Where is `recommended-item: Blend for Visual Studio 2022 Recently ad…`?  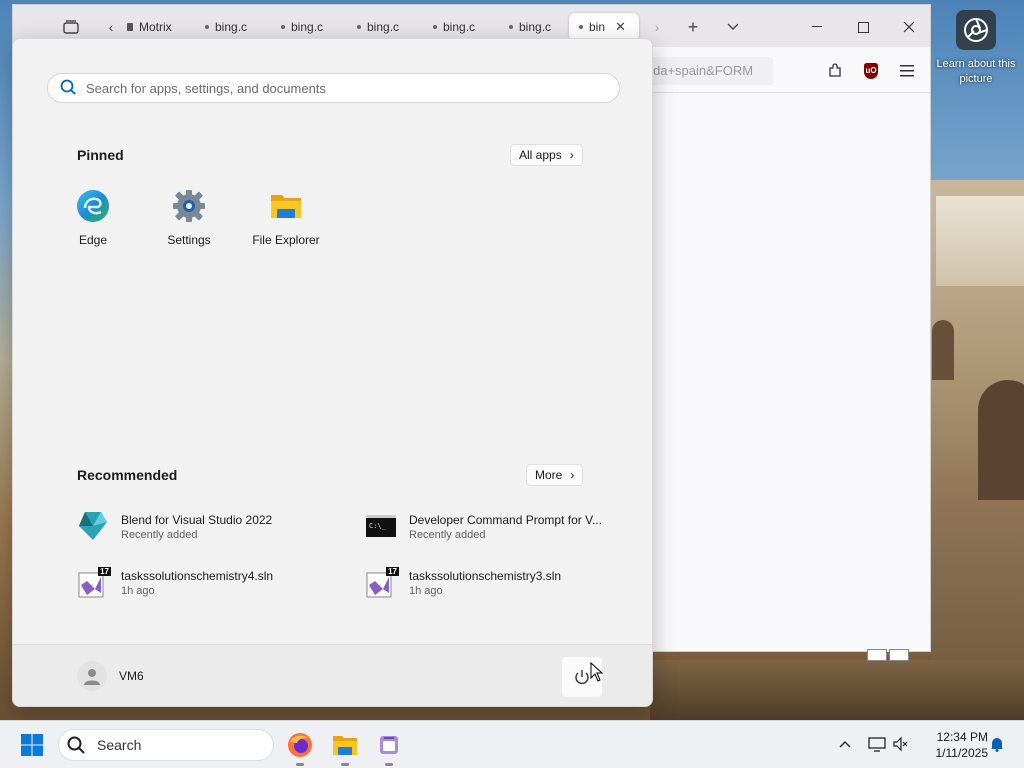 recommended-item: Blend for Visual Studio 2022 Recently ad… is located at coordinates (202, 527).